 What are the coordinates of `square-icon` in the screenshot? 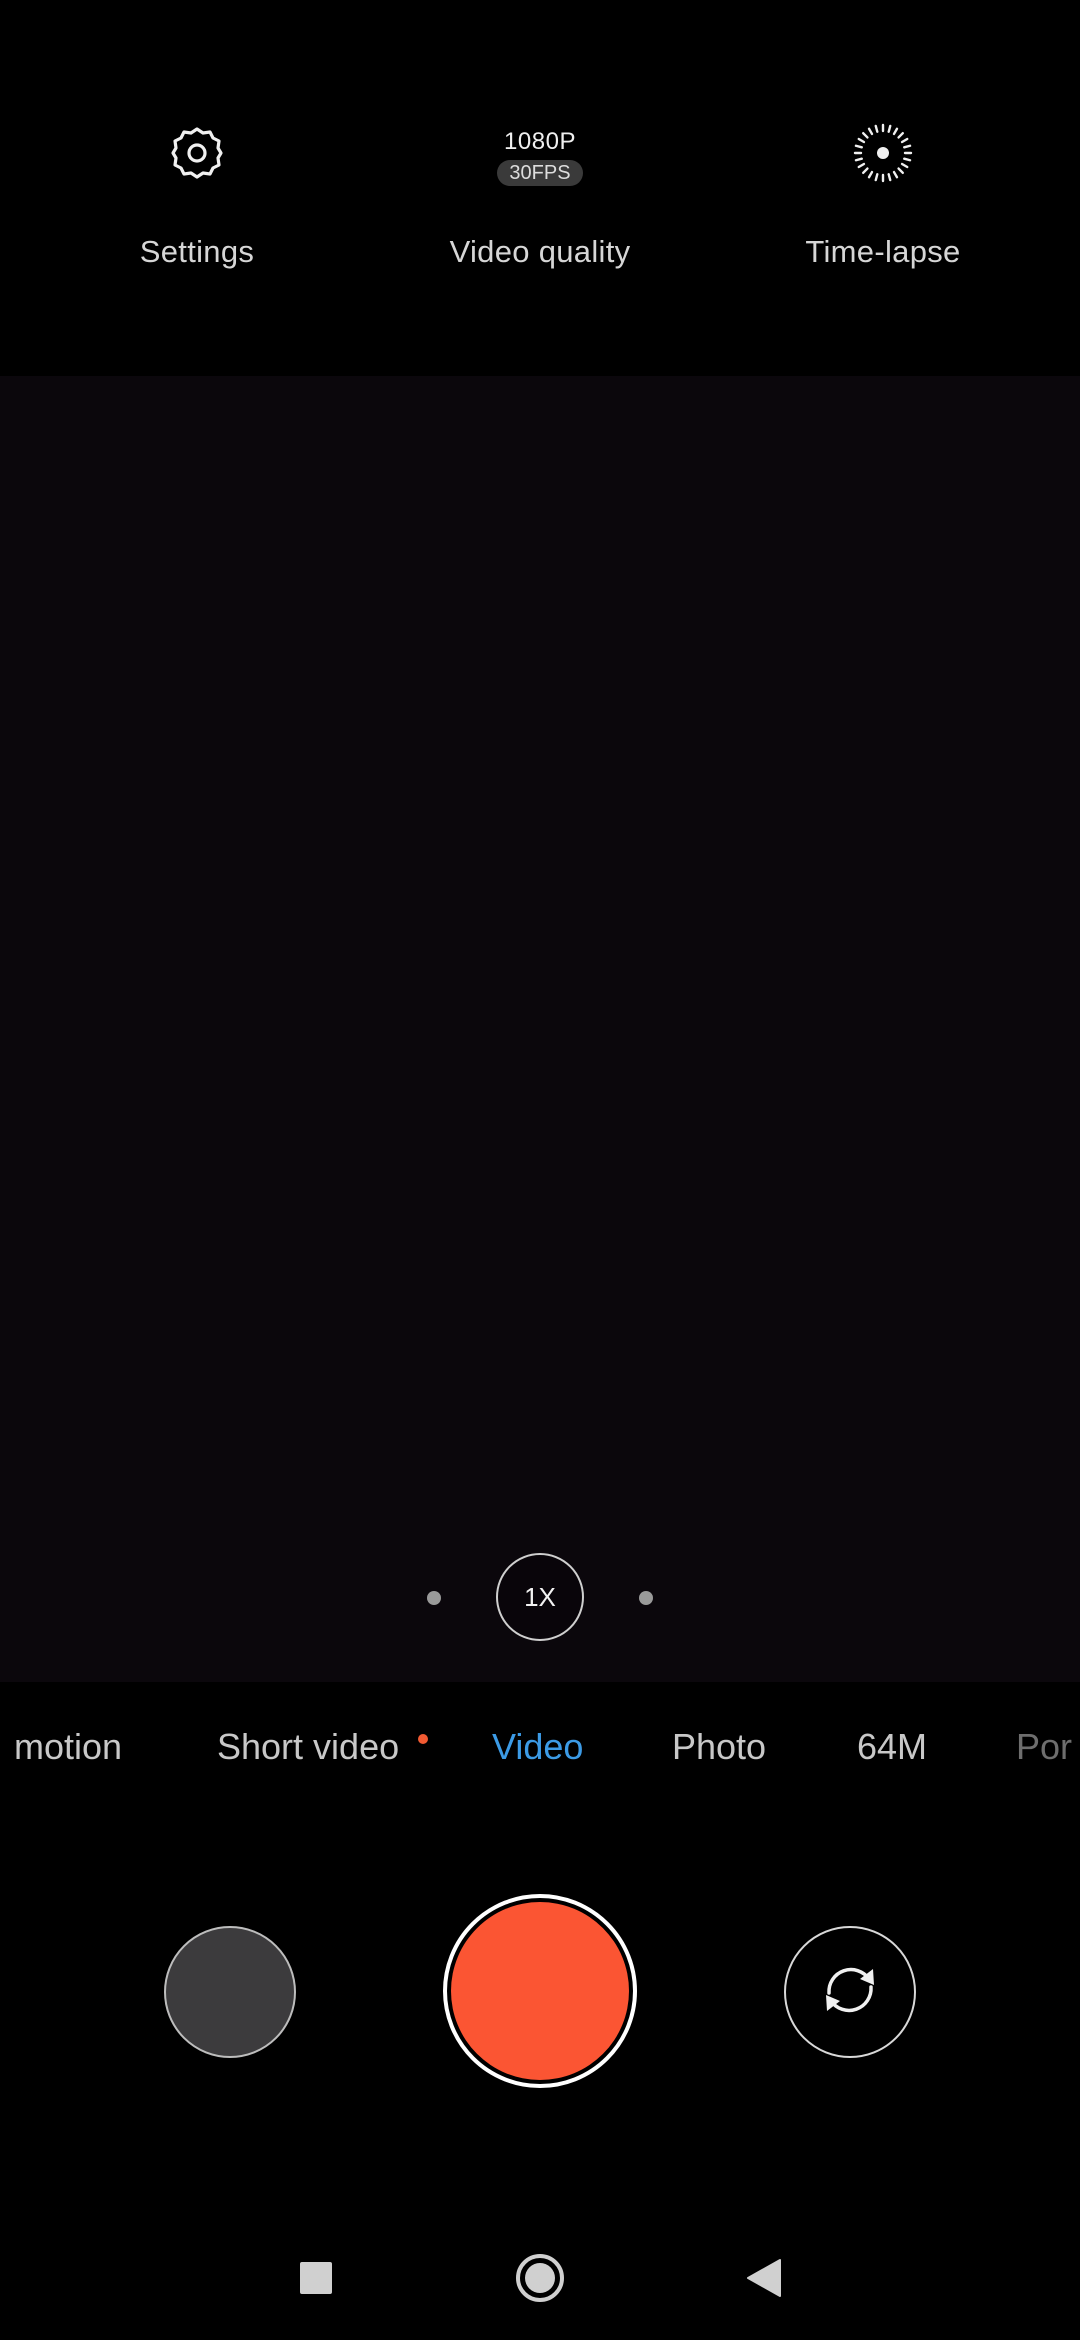 It's located at (316, 2280).